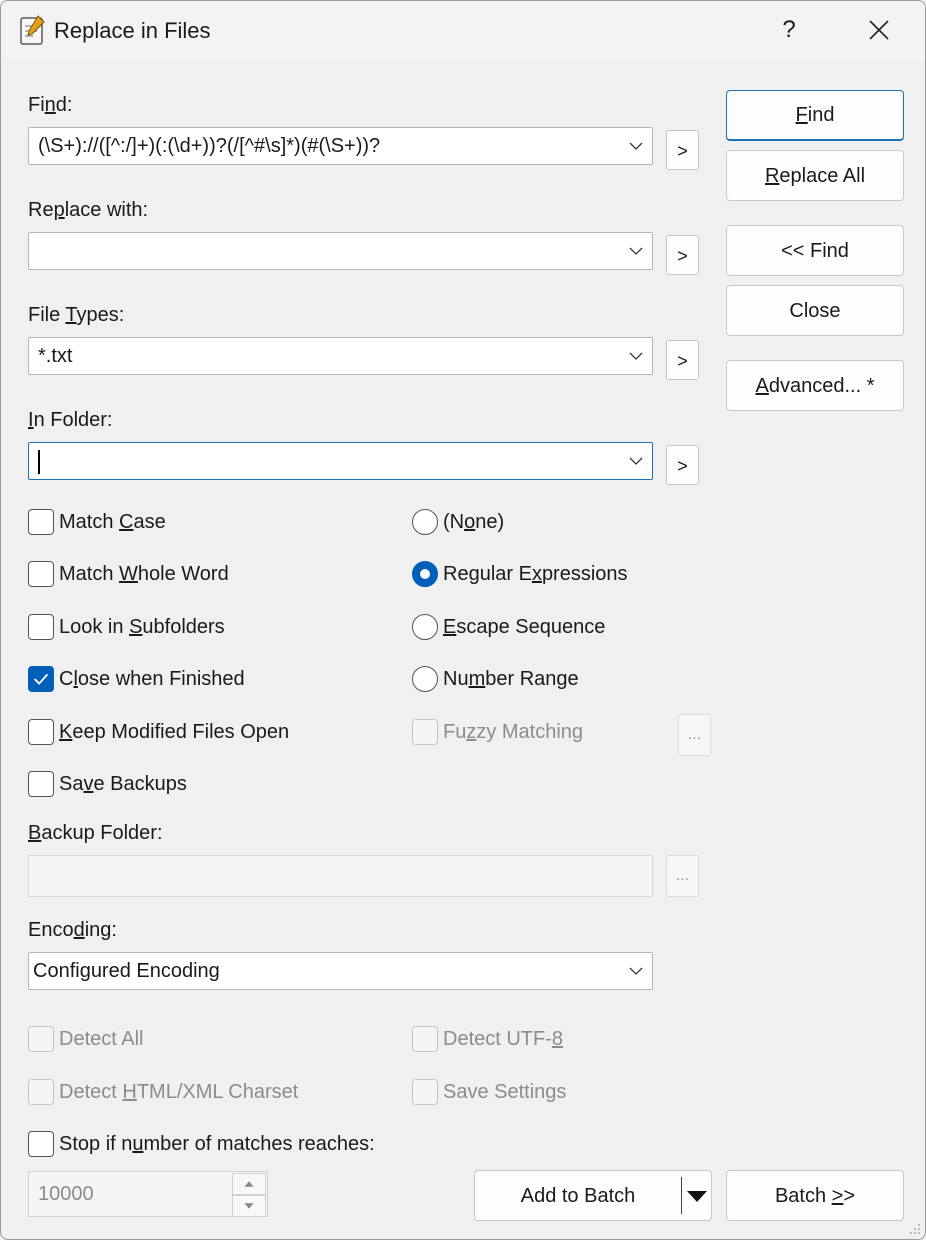  I want to click on encoding-label: Encoding:, so click(72, 930).